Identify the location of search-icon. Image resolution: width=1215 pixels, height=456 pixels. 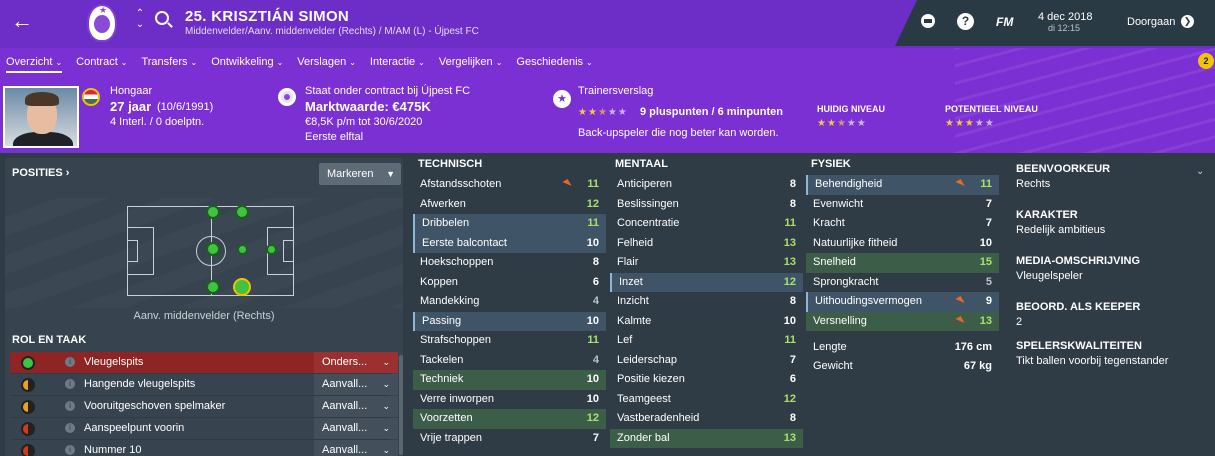
(162, 18).